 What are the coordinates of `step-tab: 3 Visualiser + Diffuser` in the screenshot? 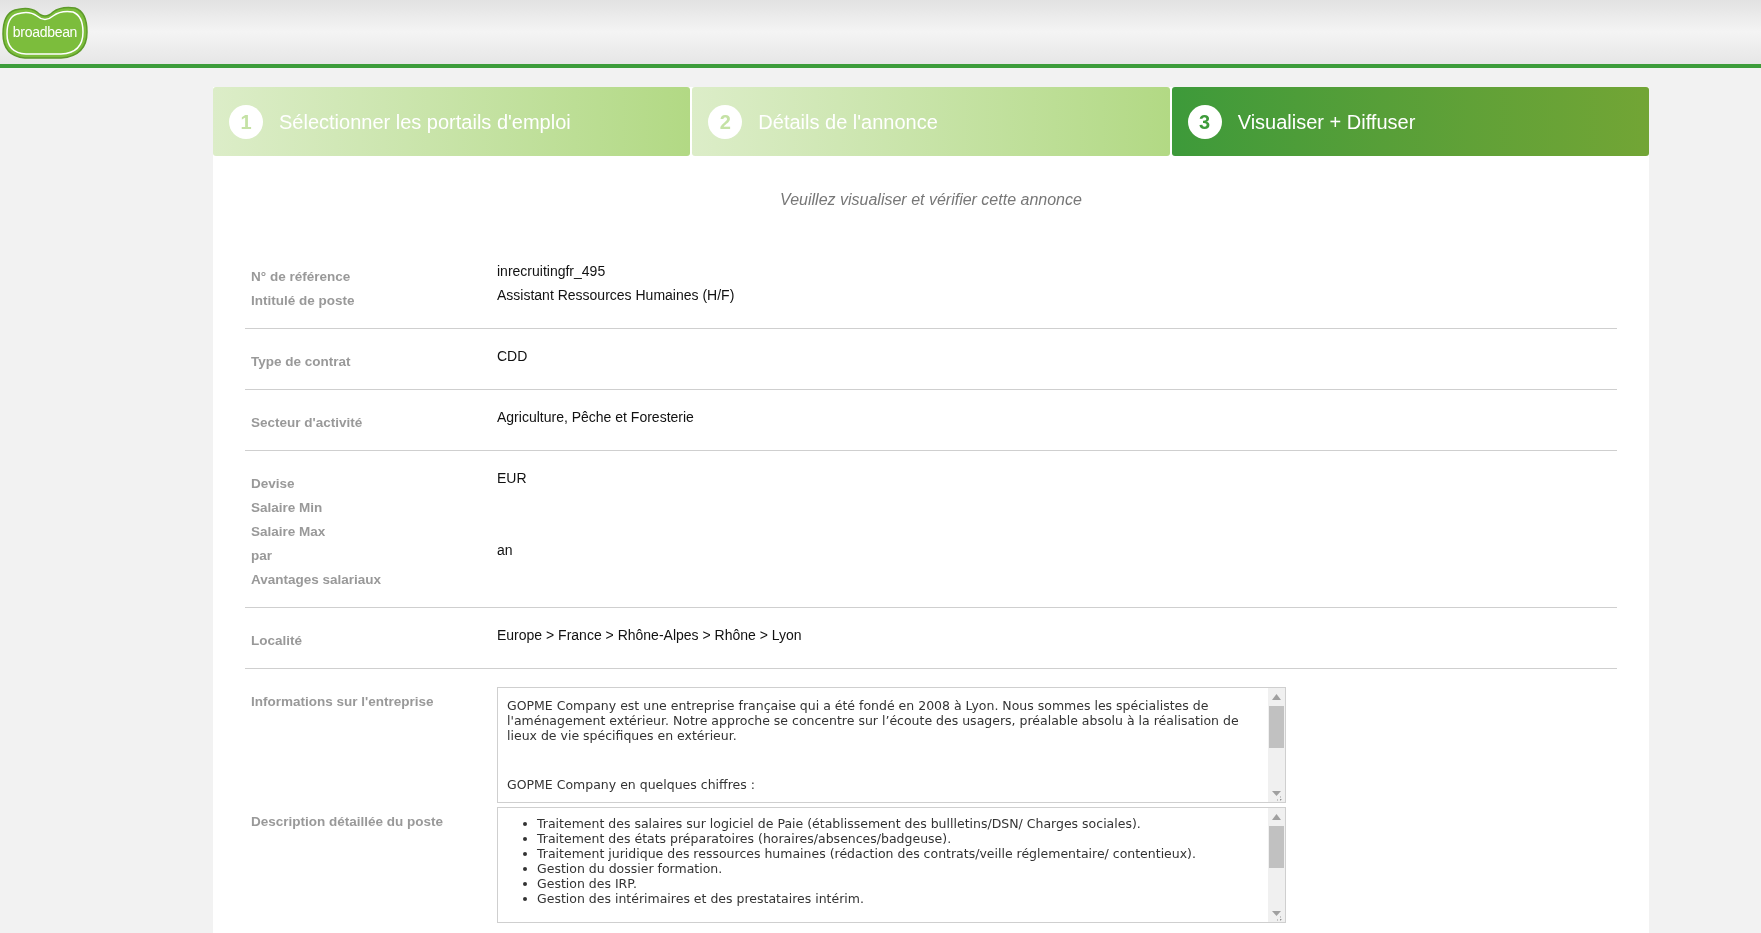 It's located at (1410, 121).